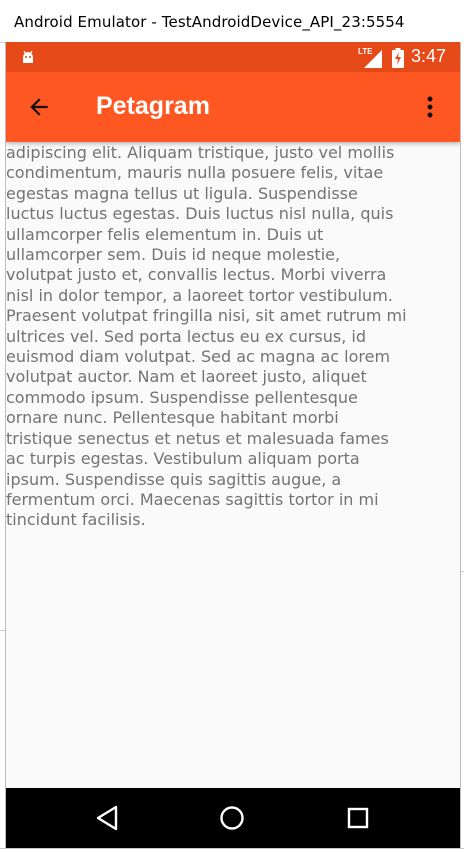  Describe the element at coordinates (429, 56) in the screenshot. I see `clock: 3:47` at that location.